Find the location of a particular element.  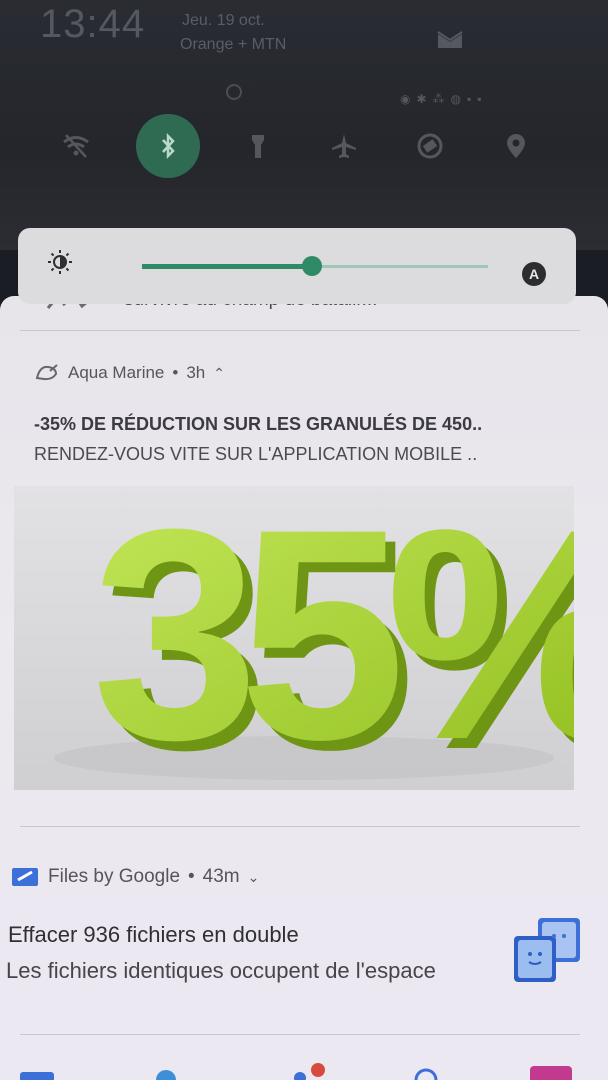

location-icon is located at coordinates (516, 146).